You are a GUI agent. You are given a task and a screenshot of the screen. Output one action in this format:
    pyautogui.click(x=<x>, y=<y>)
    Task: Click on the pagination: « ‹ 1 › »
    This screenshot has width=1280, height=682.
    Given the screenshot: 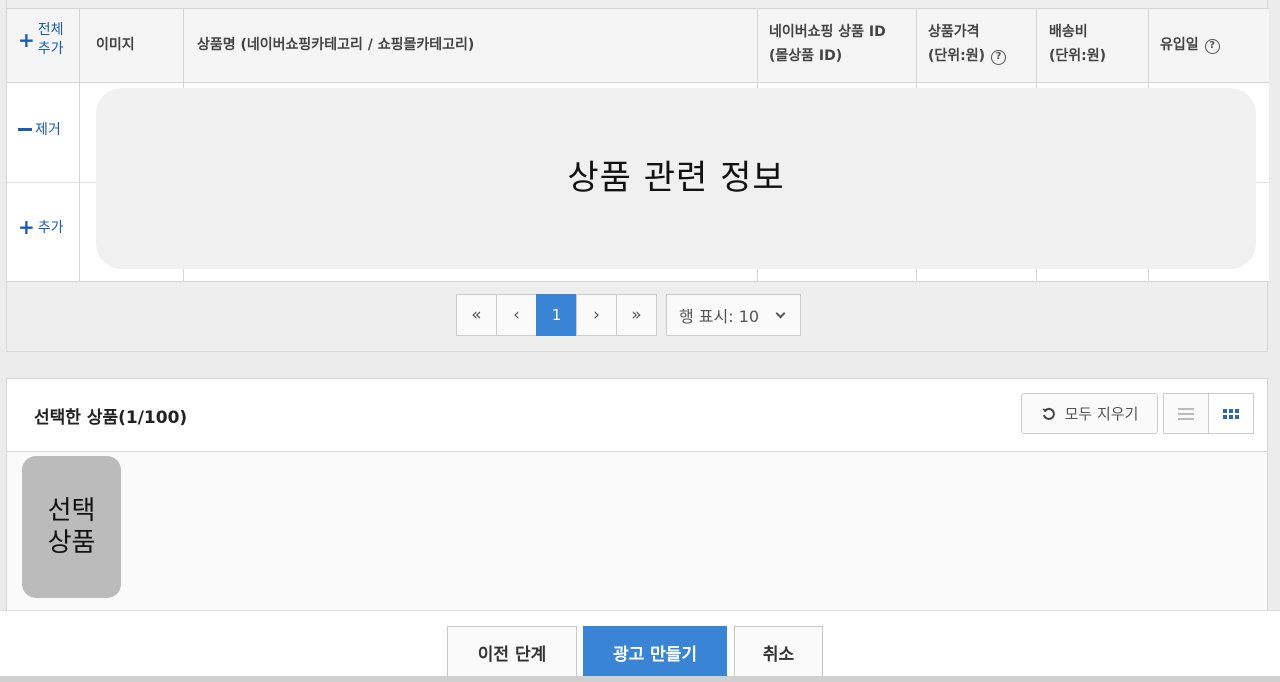 What is the action you would take?
    pyautogui.click(x=556, y=315)
    